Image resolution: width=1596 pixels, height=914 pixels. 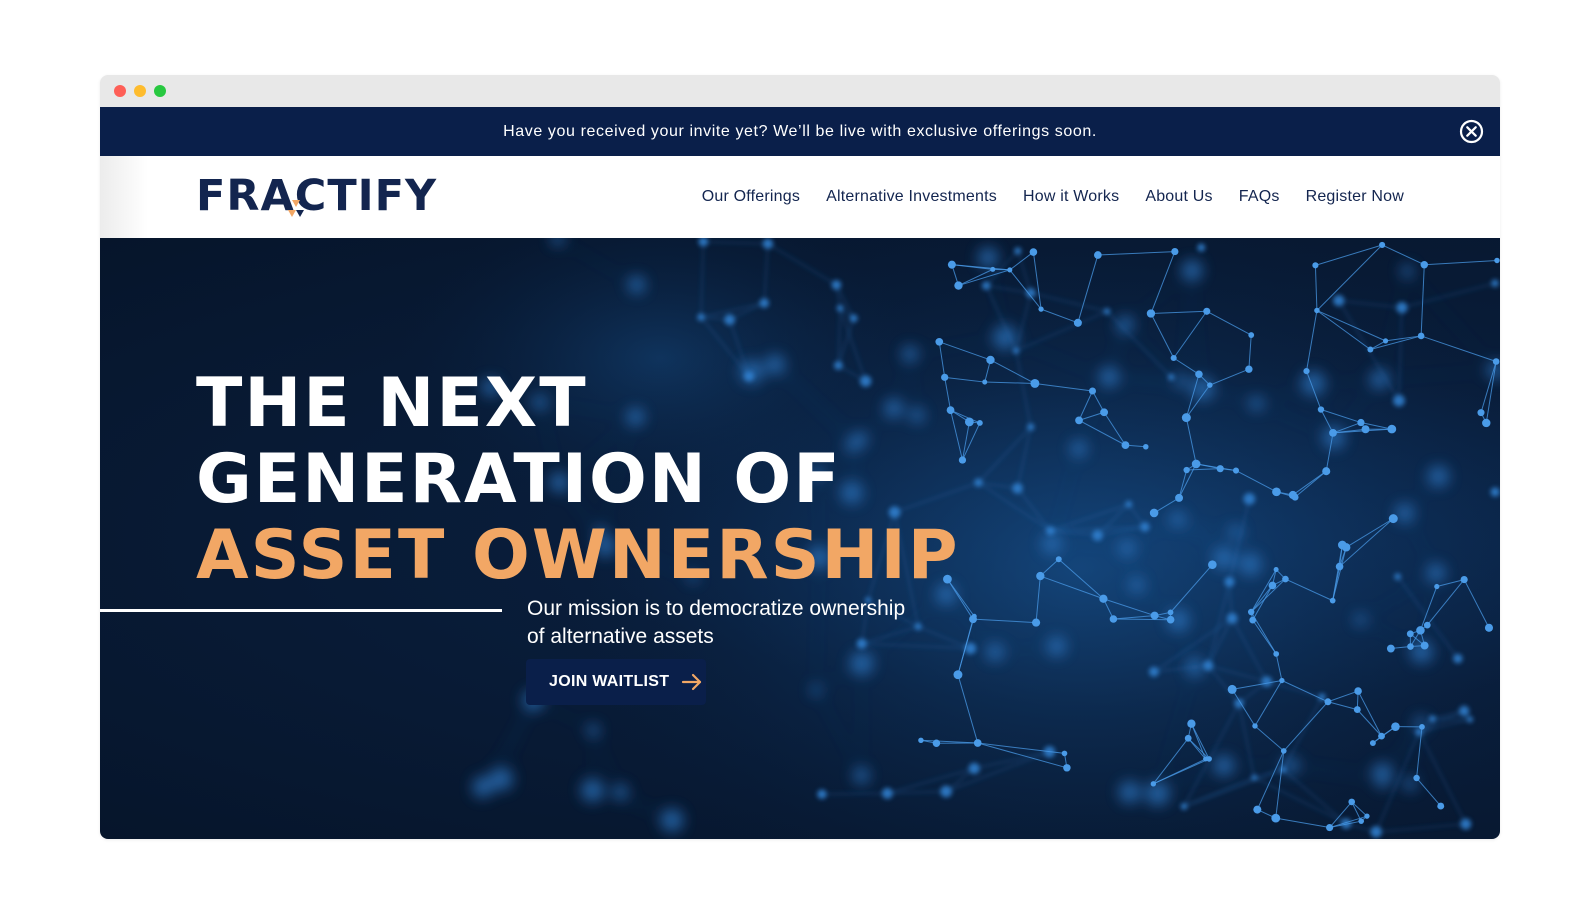 What do you see at coordinates (140, 91) in the screenshot?
I see `window-minimize-dot` at bounding box center [140, 91].